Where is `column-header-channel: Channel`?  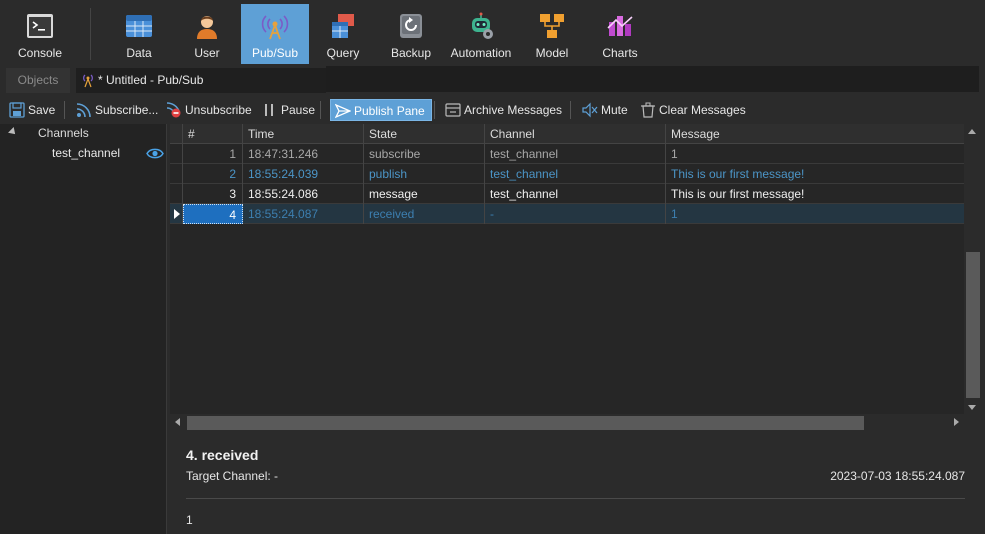 column-header-channel: Channel is located at coordinates (575, 134).